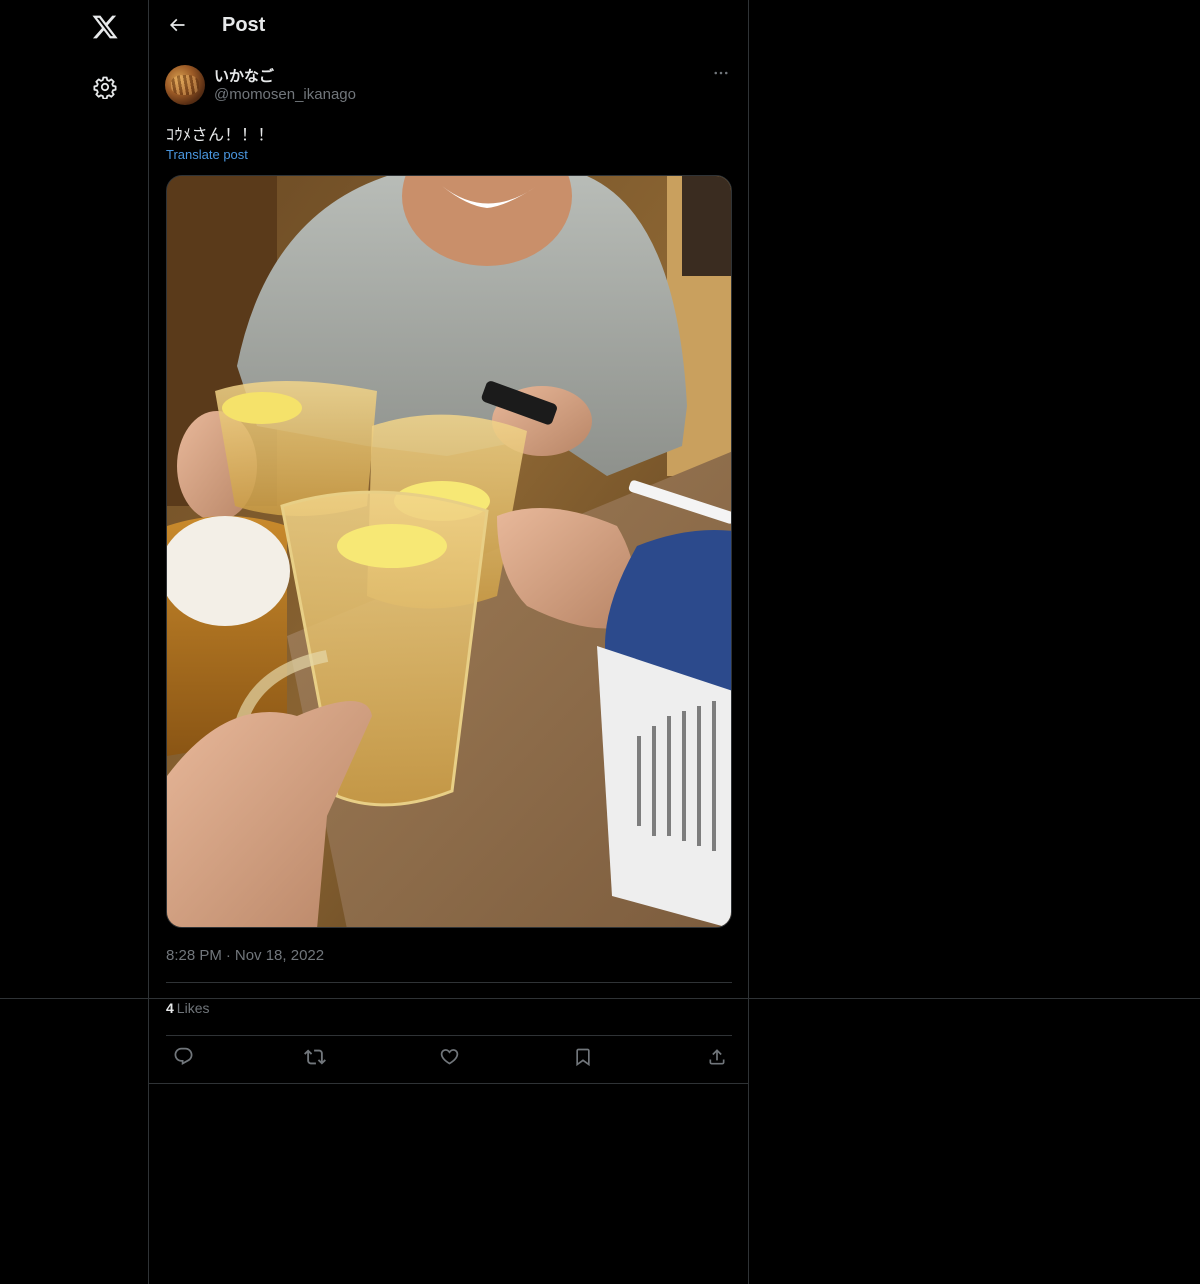 This screenshot has height=1284, width=1200. I want to click on ellipsis-icon, so click(721, 75).